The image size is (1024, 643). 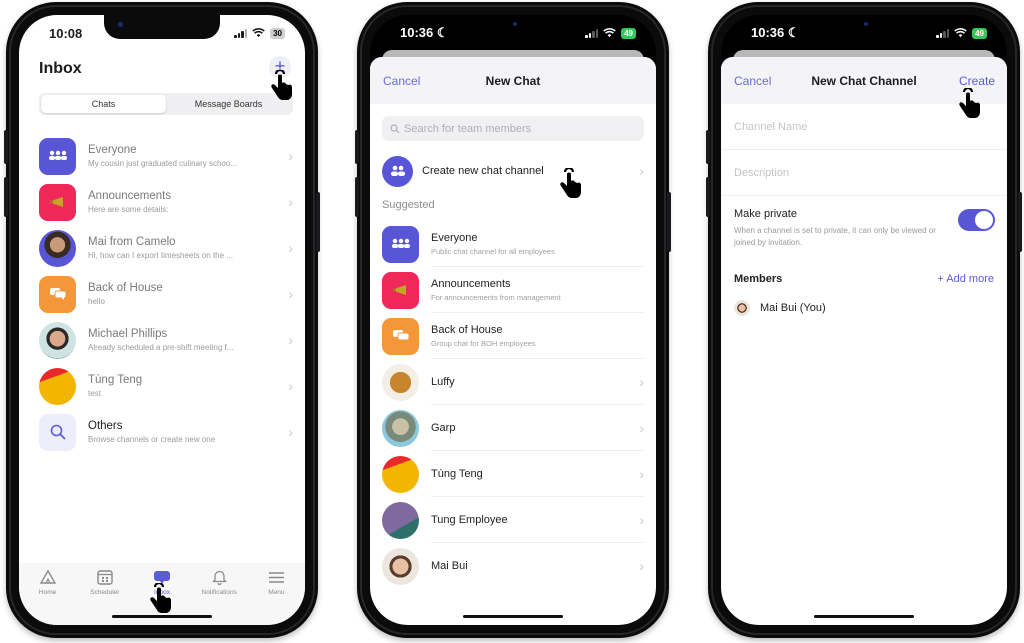 I want to click on chat-item-back-of-house: Back of House hello ›, so click(x=162, y=294).